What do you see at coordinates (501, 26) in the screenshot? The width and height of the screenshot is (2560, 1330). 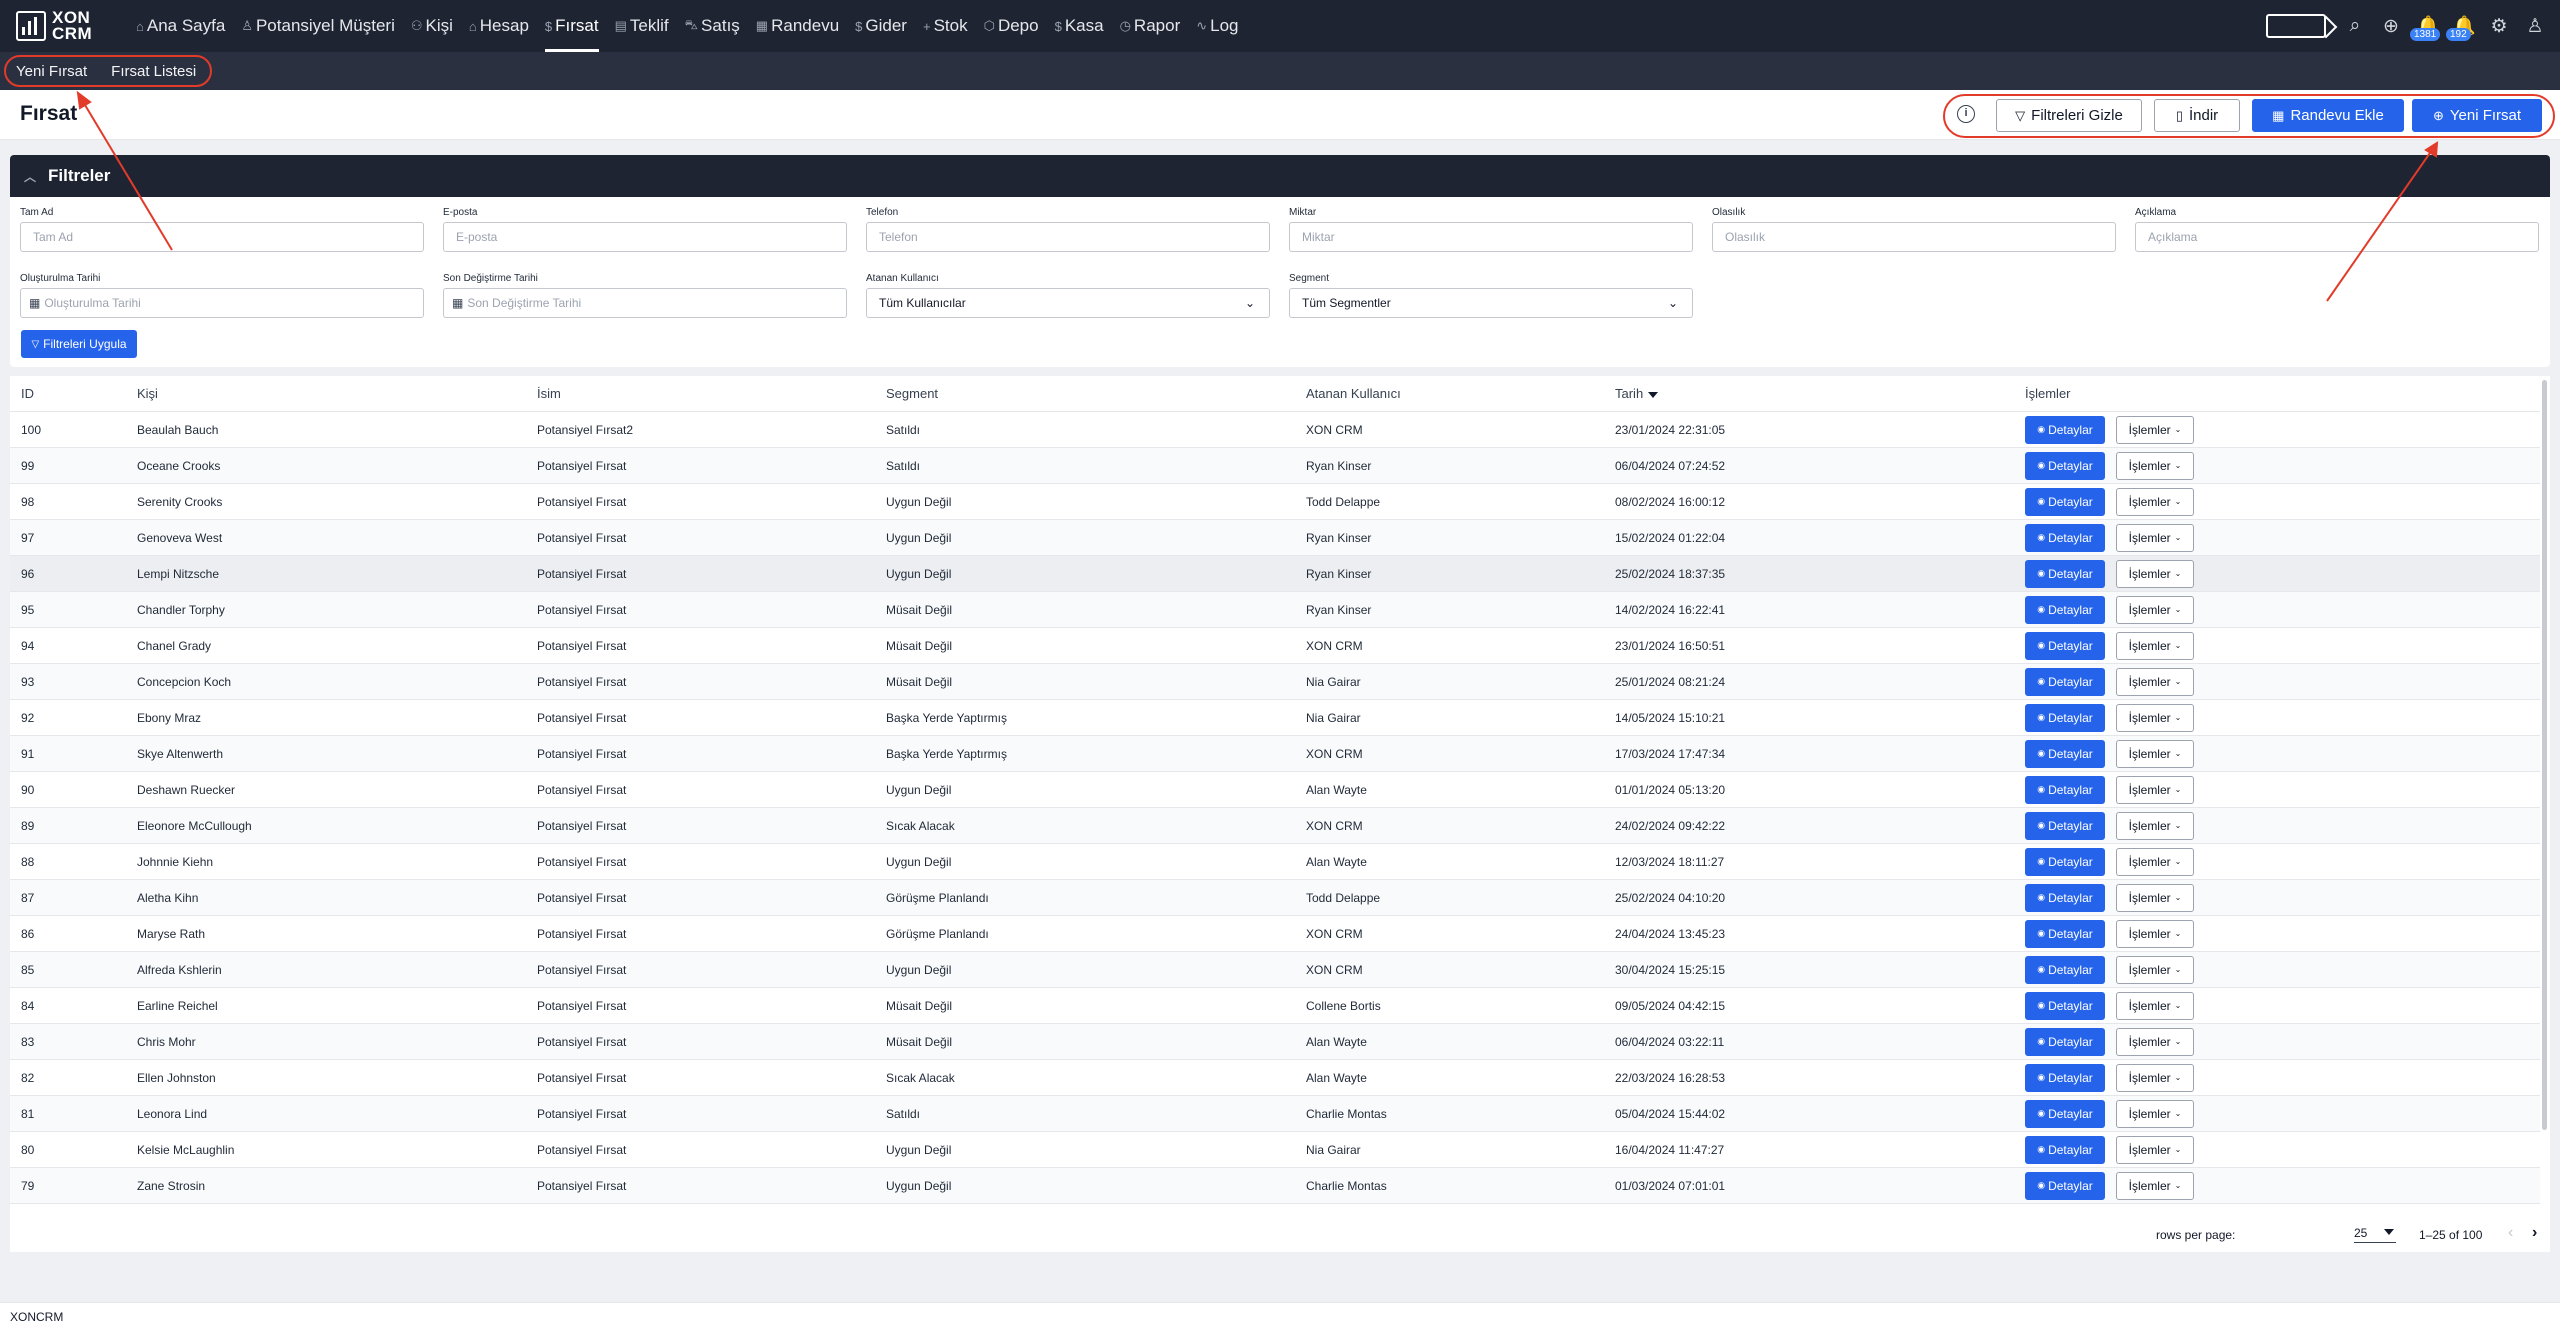 I see `nav-item-3: ⌂ Hesap` at bounding box center [501, 26].